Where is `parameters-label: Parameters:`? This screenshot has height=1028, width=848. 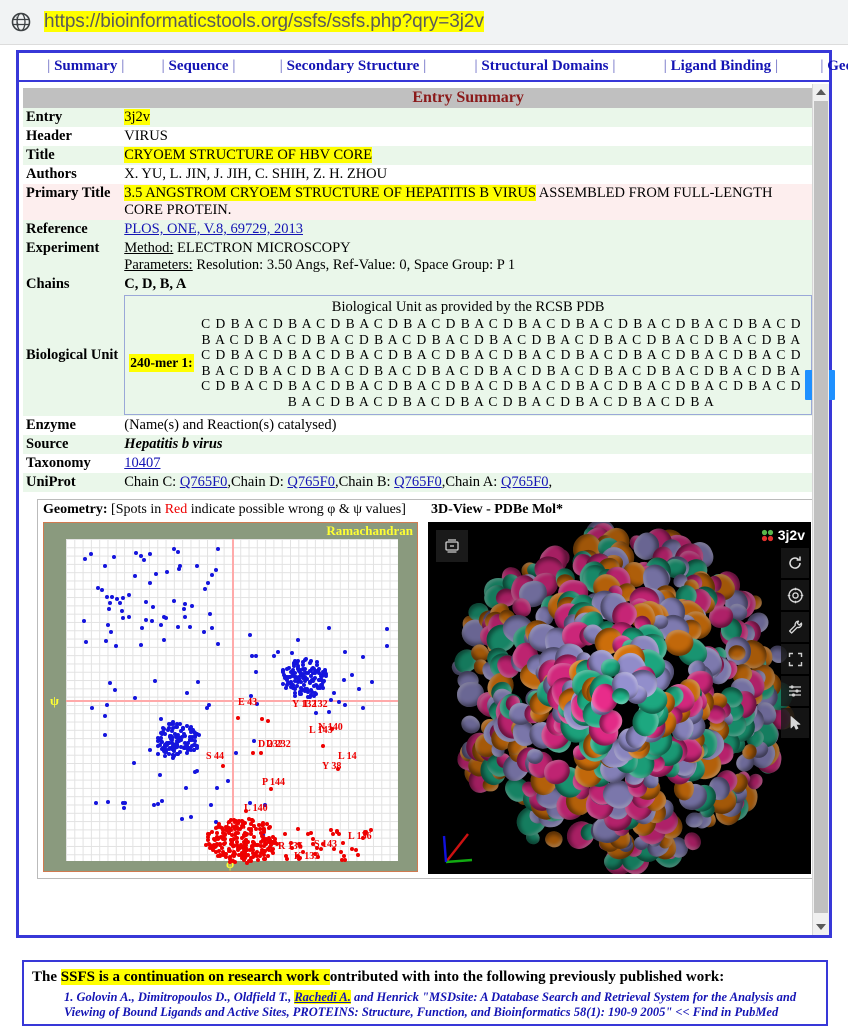 parameters-label: Parameters: is located at coordinates (158, 265).